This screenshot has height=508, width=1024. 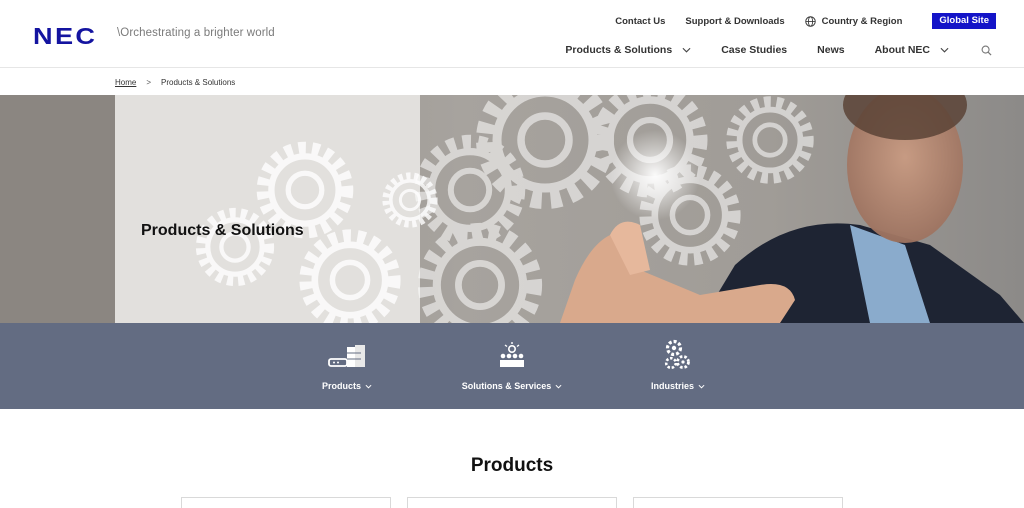 I want to click on category-solutions-services: Solutions & Services, so click(x=512, y=366).